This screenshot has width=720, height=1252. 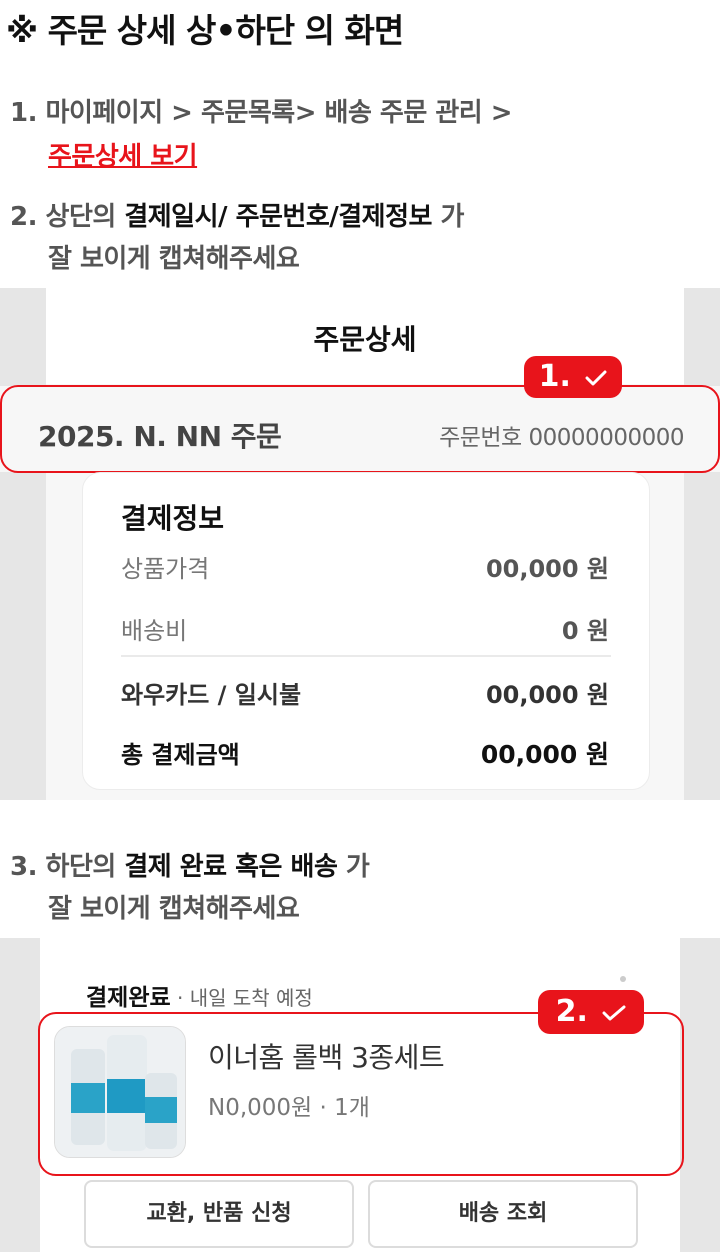 I want to click on step-number: 1., so click(x=23, y=113).